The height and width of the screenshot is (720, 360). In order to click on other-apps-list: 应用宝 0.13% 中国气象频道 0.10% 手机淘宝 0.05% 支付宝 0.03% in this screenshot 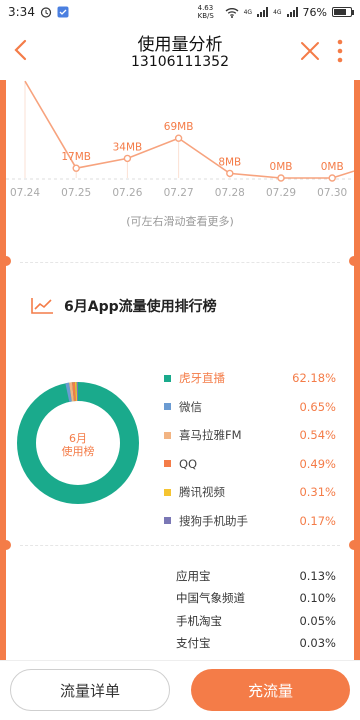, I will do `click(256, 609)`.